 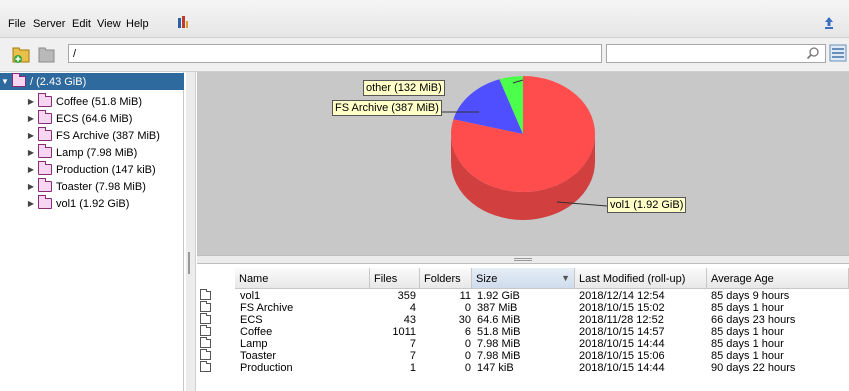 I want to click on header-files: Files, so click(x=395, y=278).